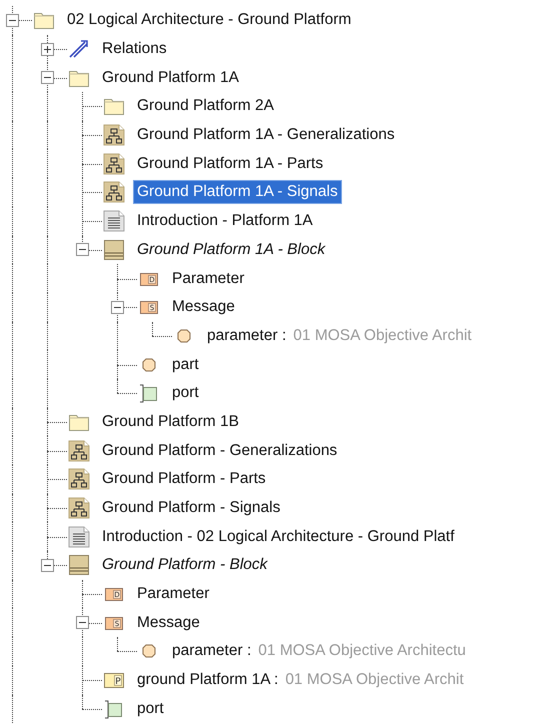 The height and width of the screenshot is (724, 560). I want to click on tree-item: Ground Platform 1A - Generalizations, so click(266, 135).